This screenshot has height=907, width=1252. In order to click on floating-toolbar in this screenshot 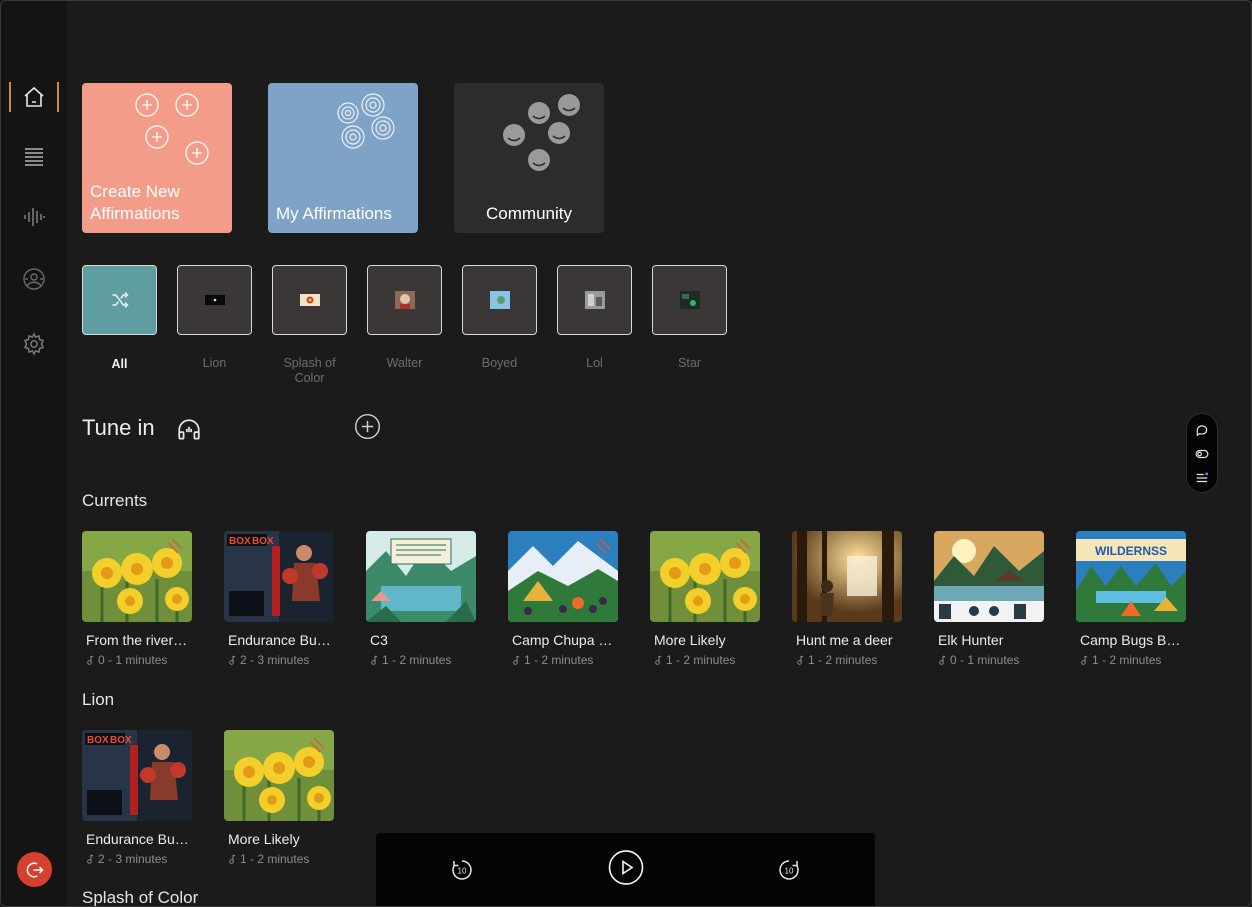, I will do `click(1202, 453)`.